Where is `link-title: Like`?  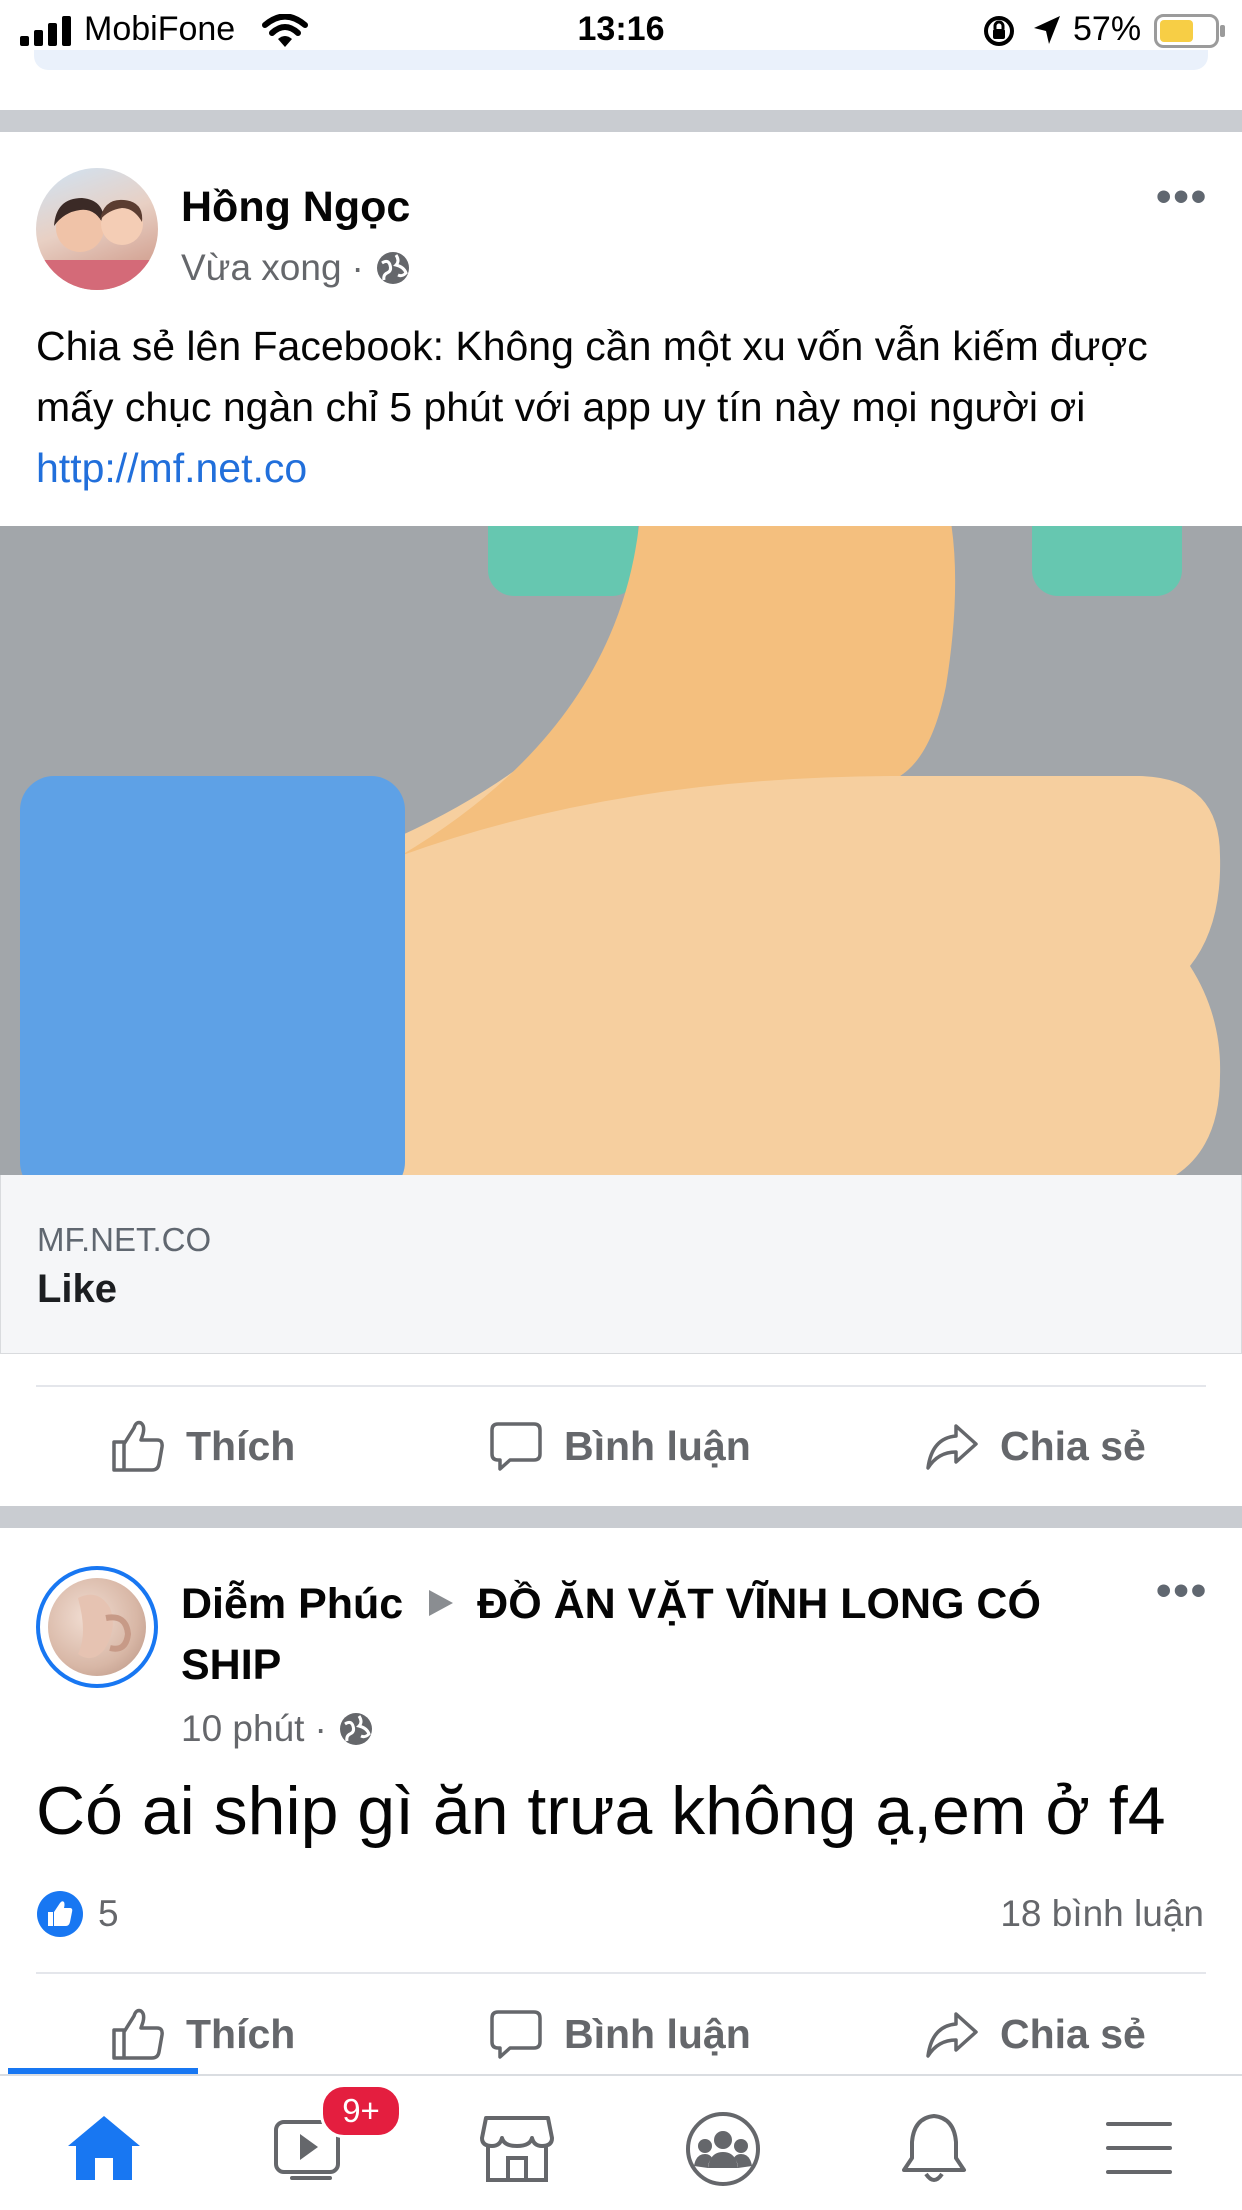
link-title: Like is located at coordinates (77, 1289).